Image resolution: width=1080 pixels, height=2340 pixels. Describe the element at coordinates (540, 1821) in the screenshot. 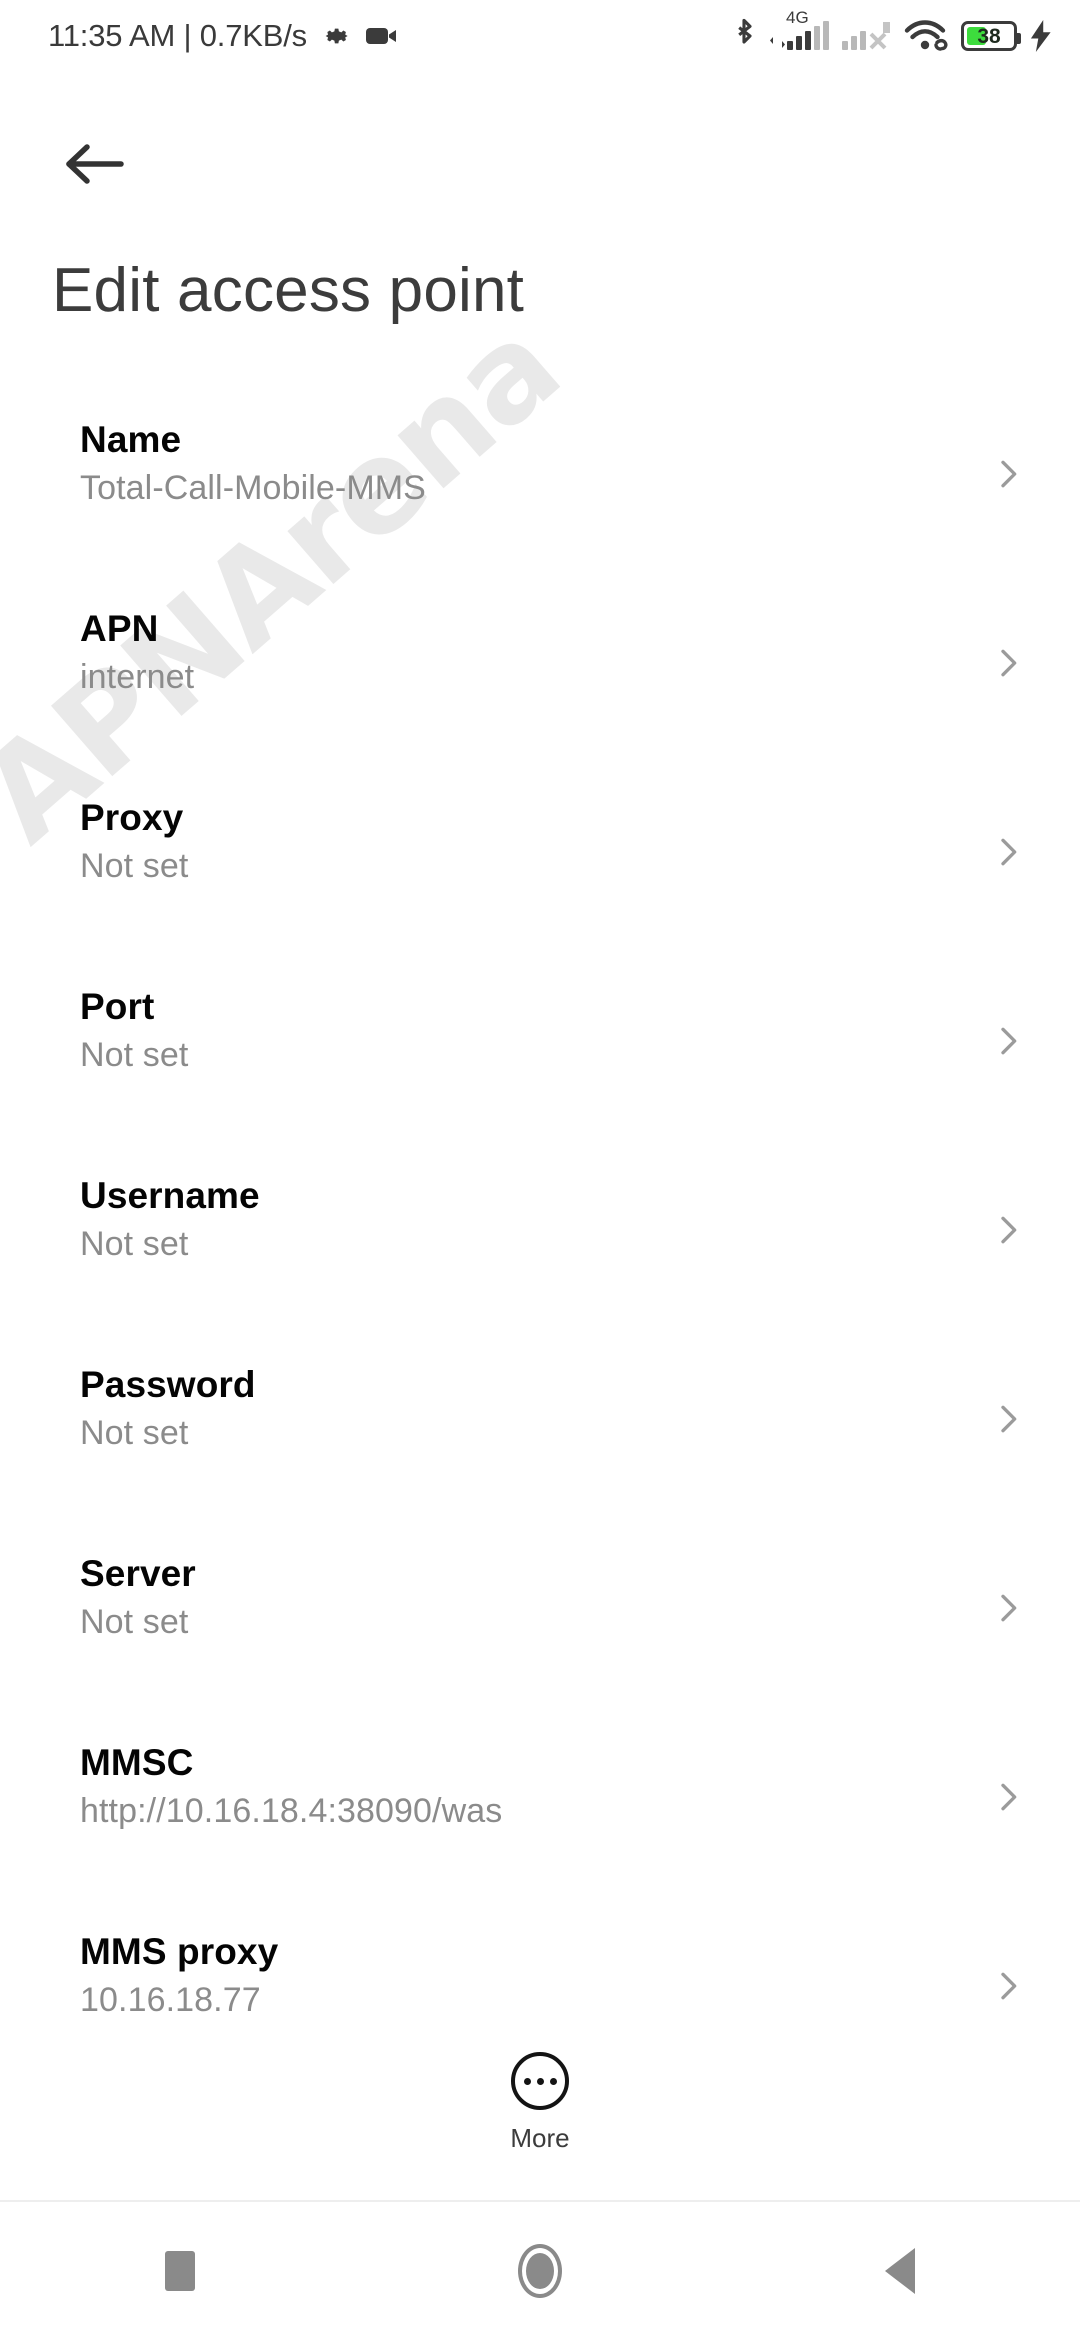

I see `setting-row-mmsc: MMSC http://10.16.18.4:38090/was` at that location.